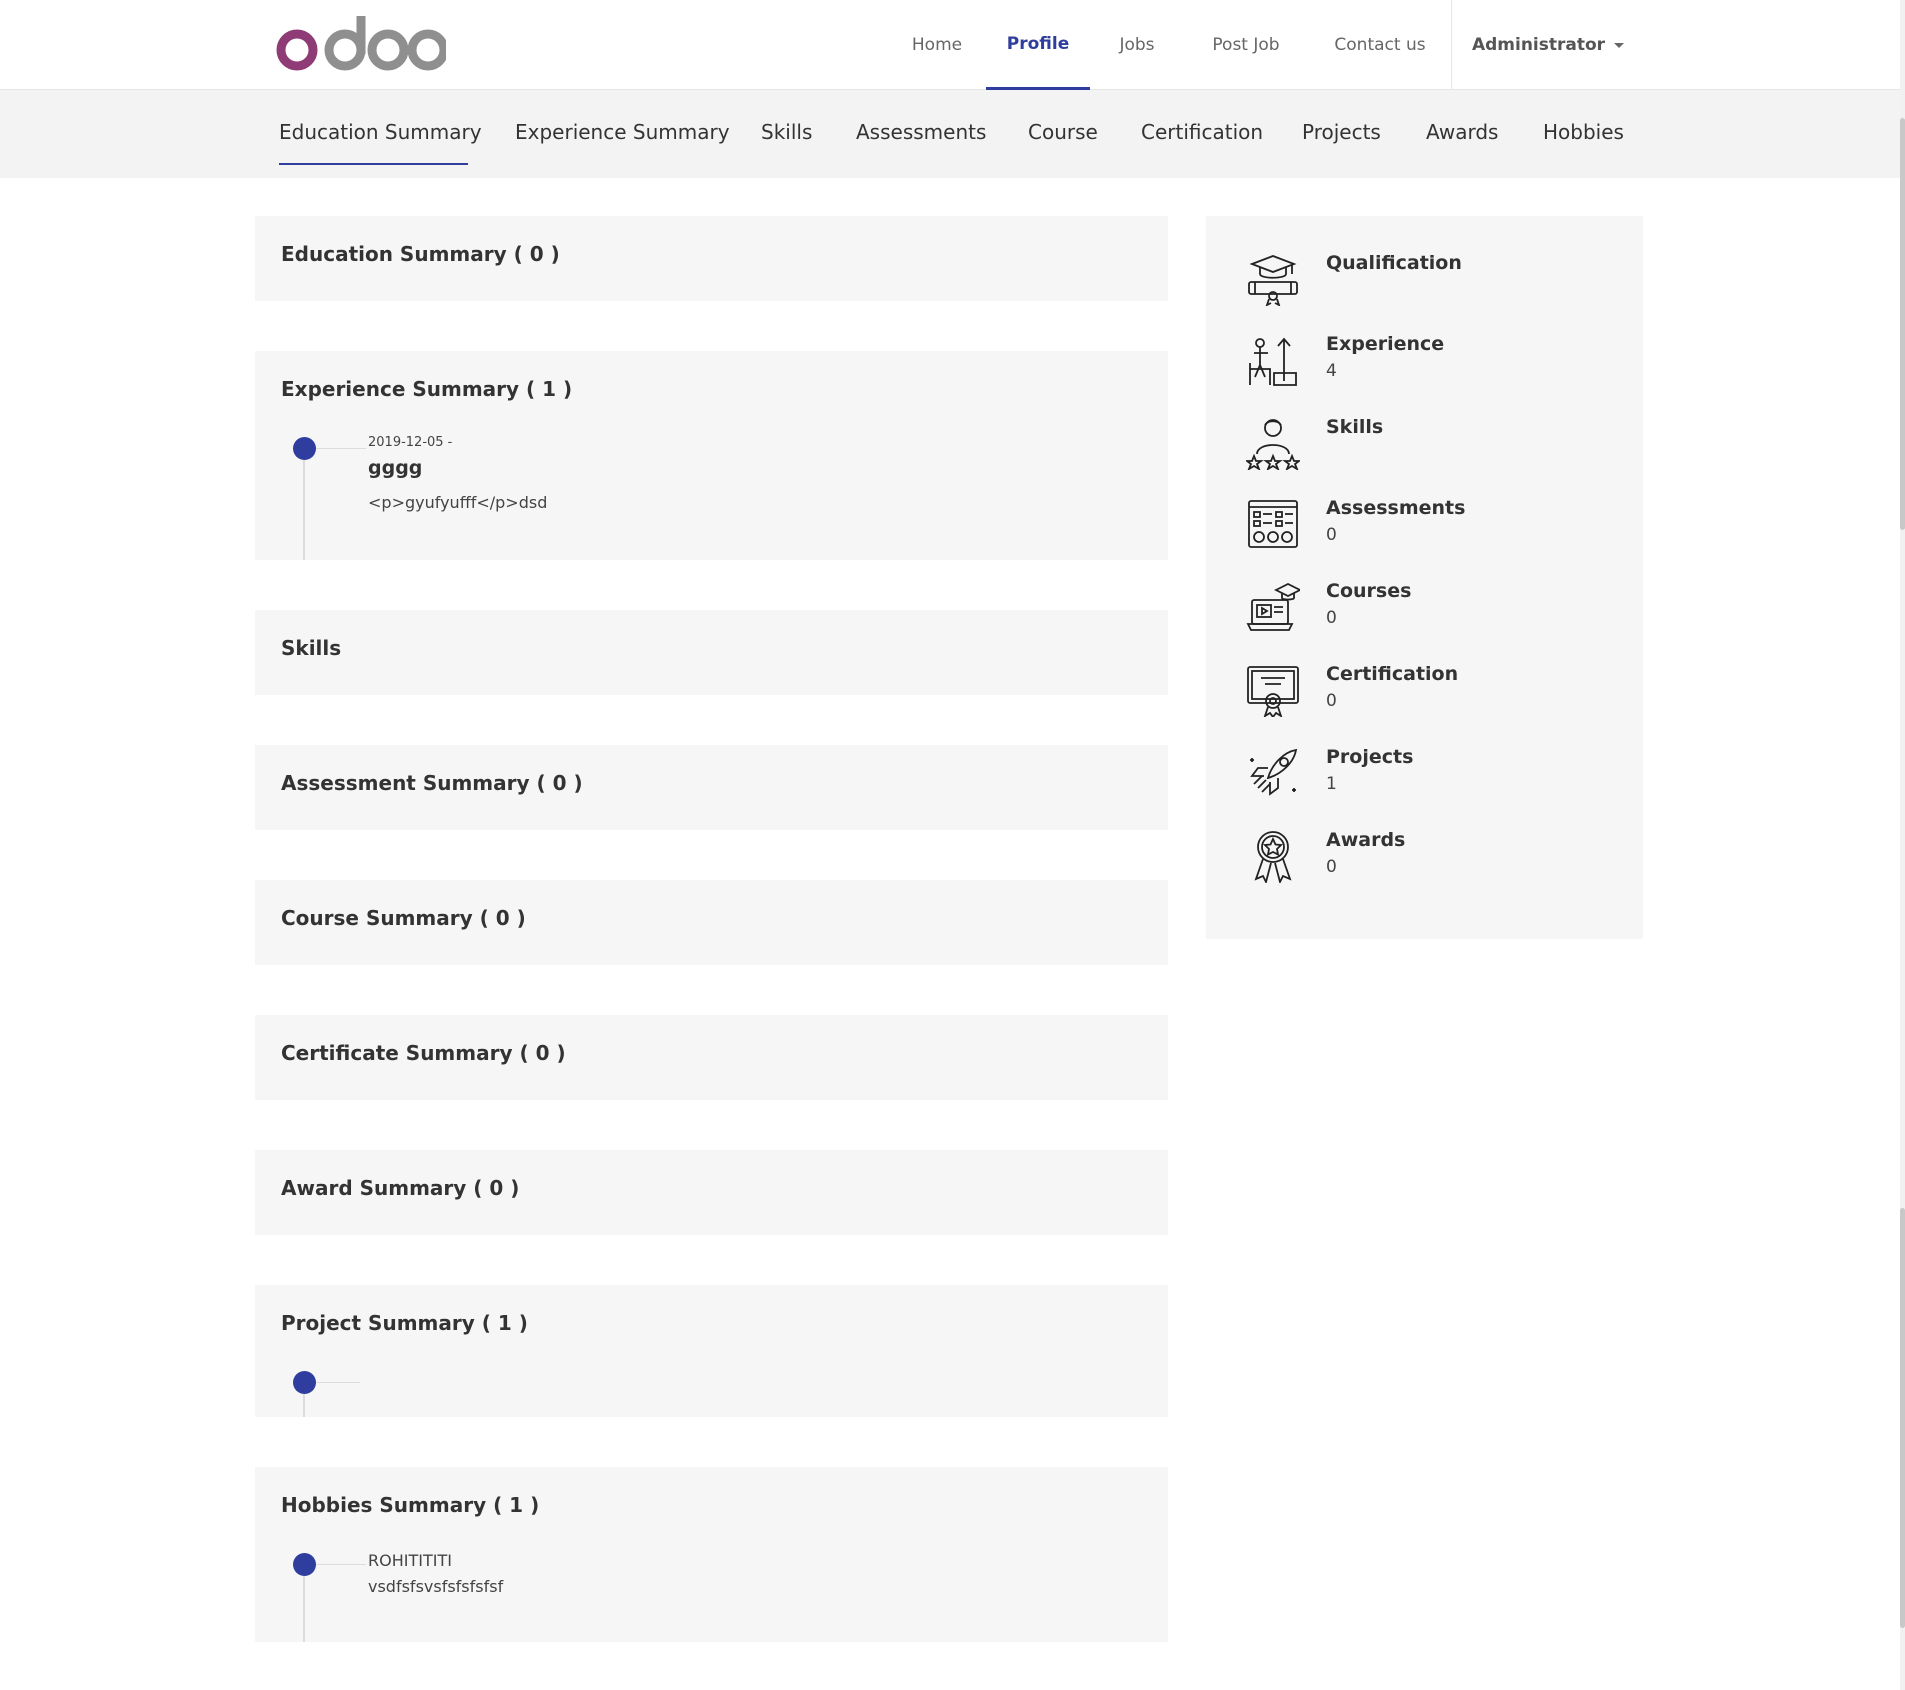 The image size is (1905, 1690). What do you see at coordinates (1619, 45) in the screenshot?
I see `caret-down-icon` at bounding box center [1619, 45].